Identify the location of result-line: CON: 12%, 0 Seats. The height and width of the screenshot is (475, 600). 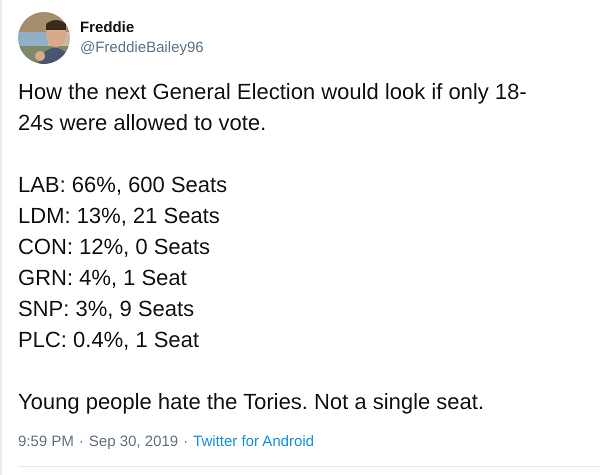
(114, 247).